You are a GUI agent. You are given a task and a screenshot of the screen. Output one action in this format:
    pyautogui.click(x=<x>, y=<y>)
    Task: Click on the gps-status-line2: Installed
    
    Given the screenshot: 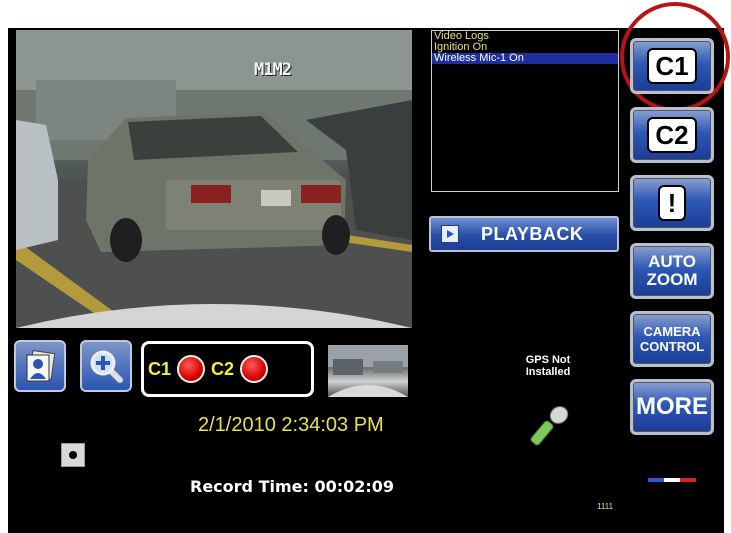 What is the action you would take?
    pyautogui.click(x=548, y=372)
    